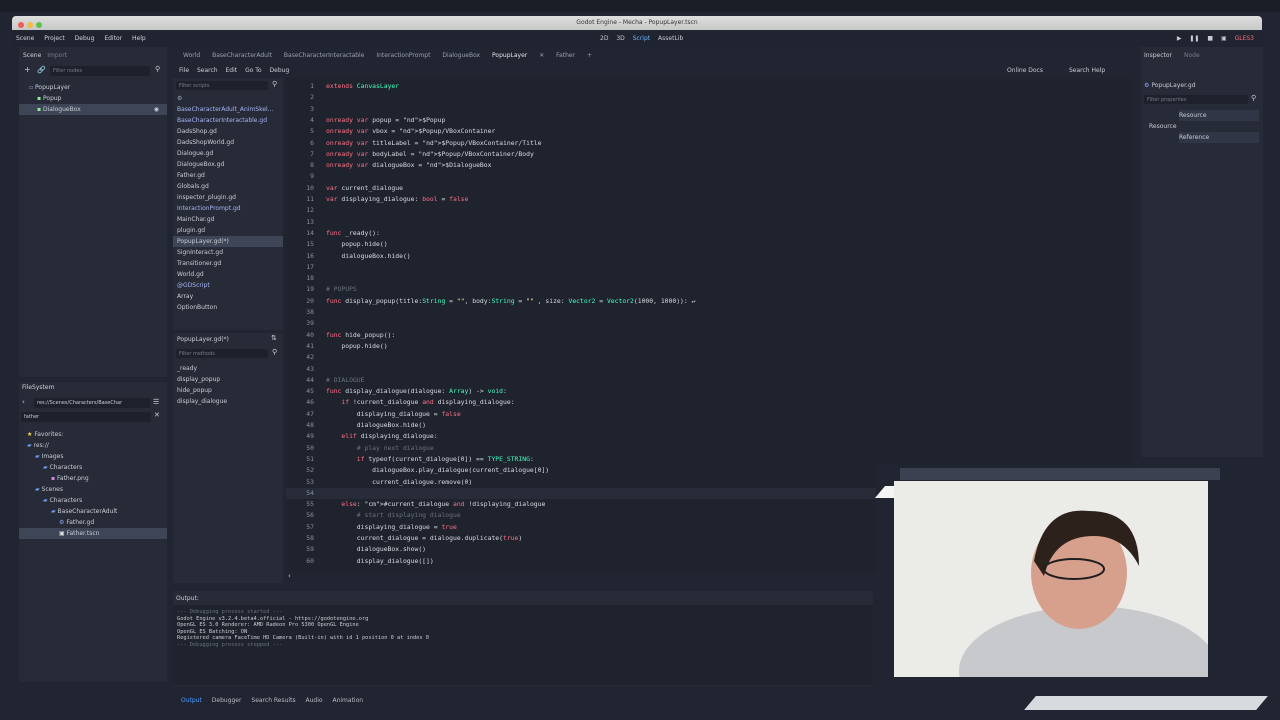  What do you see at coordinates (228, 208) in the screenshot?
I see `script-item: InteractionPrompt.gd` at bounding box center [228, 208].